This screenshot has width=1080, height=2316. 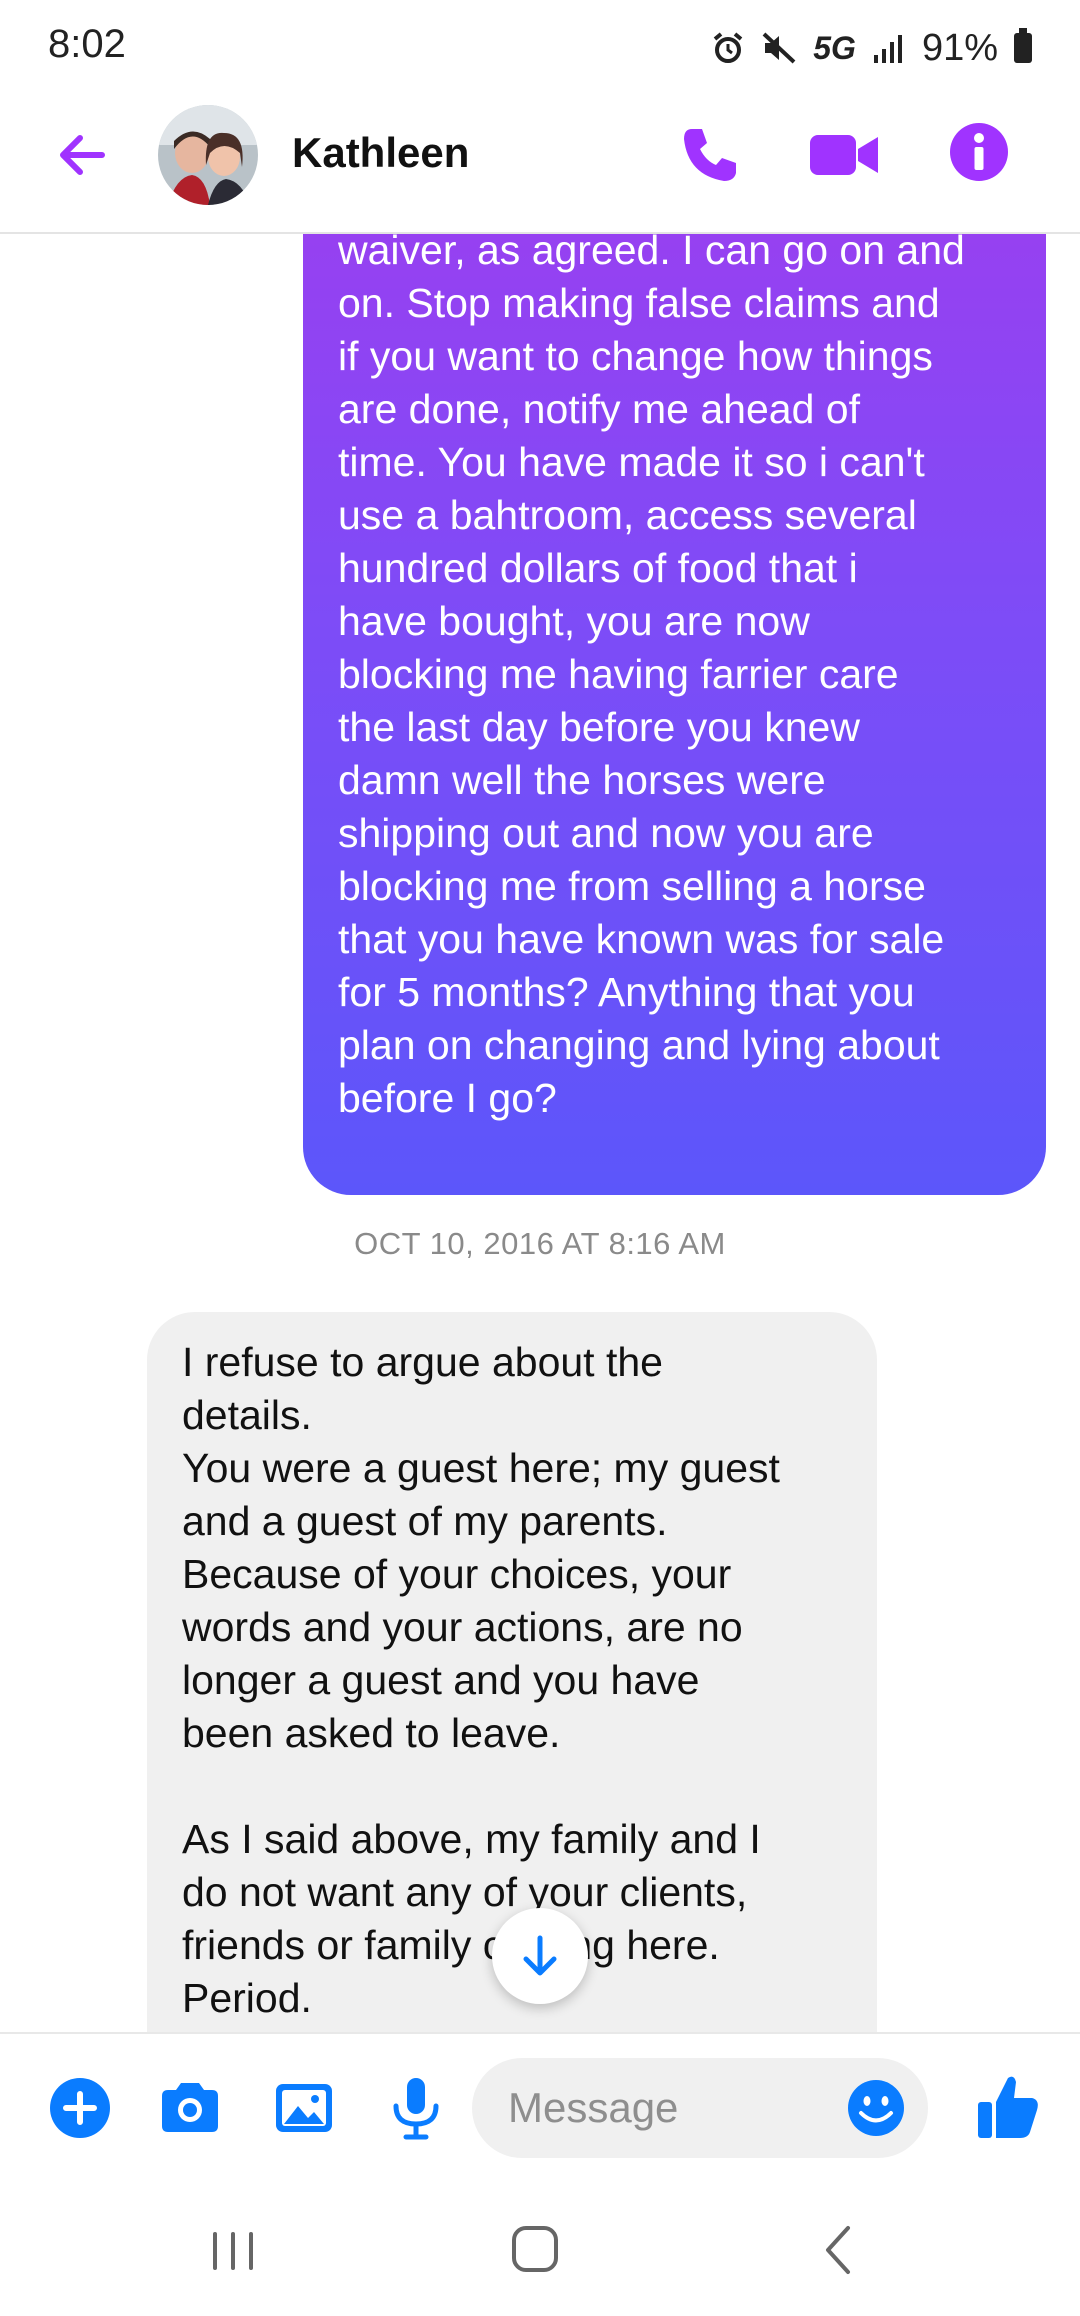 I want to click on arrow-down-icon, so click(x=540, y=1955).